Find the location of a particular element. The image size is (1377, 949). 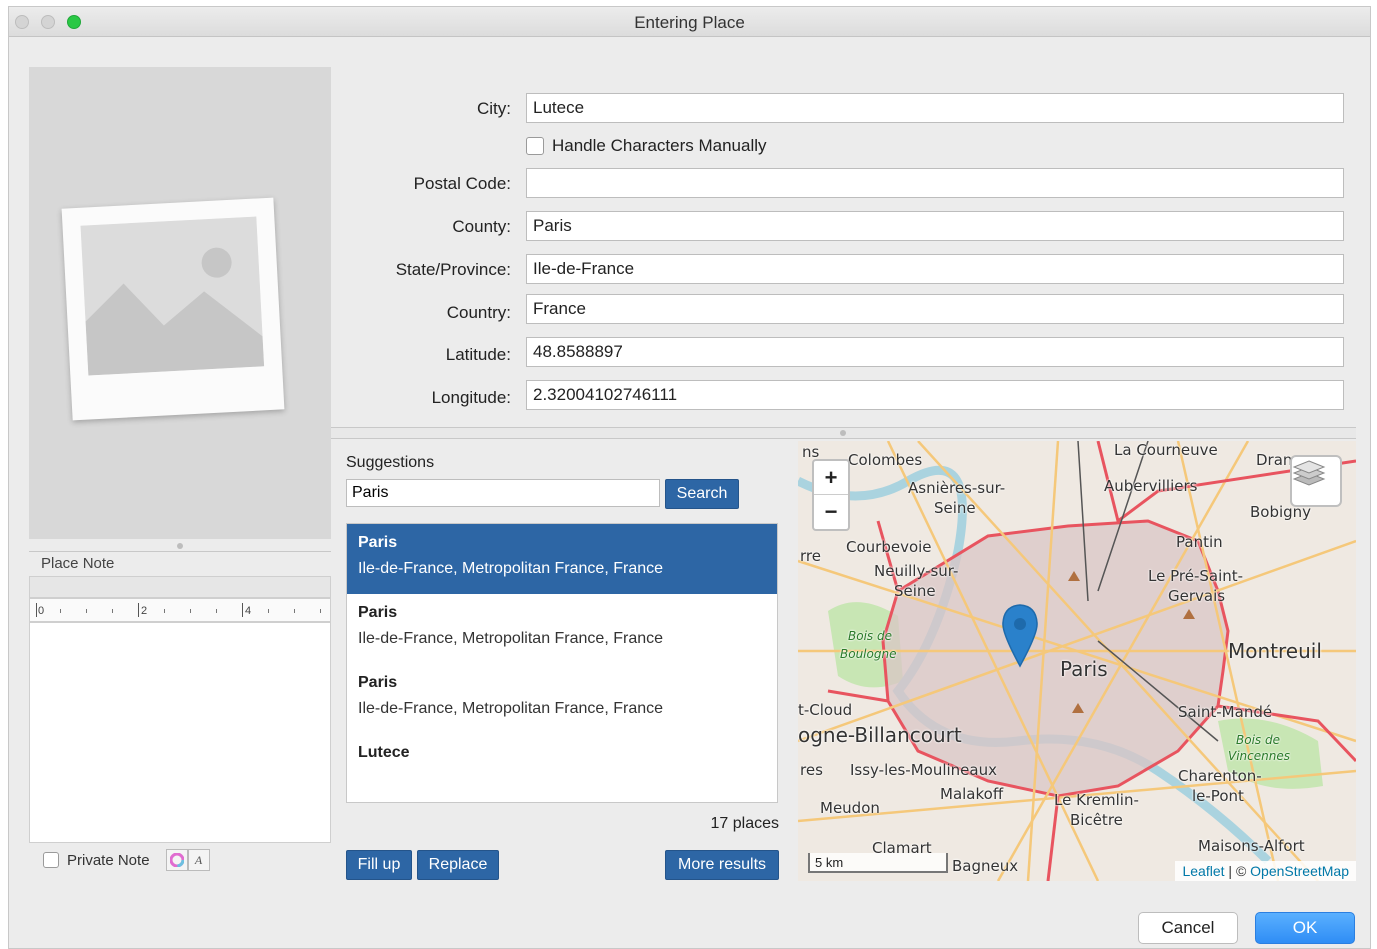

map-label: Saint-Mandé is located at coordinates (1225, 712).